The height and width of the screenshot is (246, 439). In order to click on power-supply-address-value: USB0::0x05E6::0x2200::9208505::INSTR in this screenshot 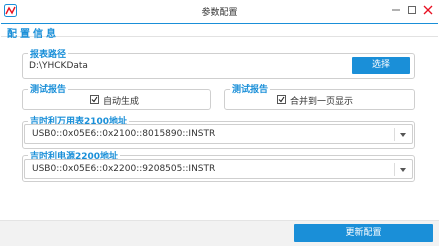, I will do `click(124, 169)`.